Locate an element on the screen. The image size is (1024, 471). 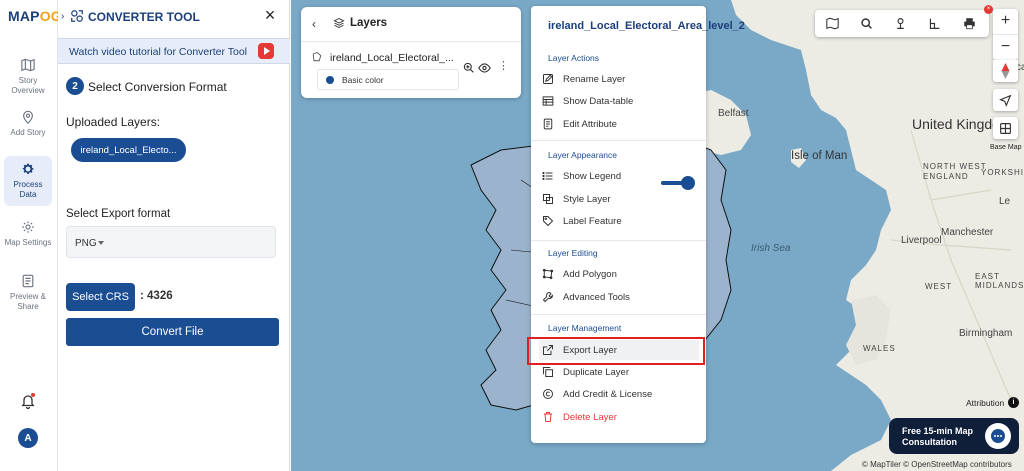
menu-item-add-polygon: Add Polygon is located at coordinates (619, 274).